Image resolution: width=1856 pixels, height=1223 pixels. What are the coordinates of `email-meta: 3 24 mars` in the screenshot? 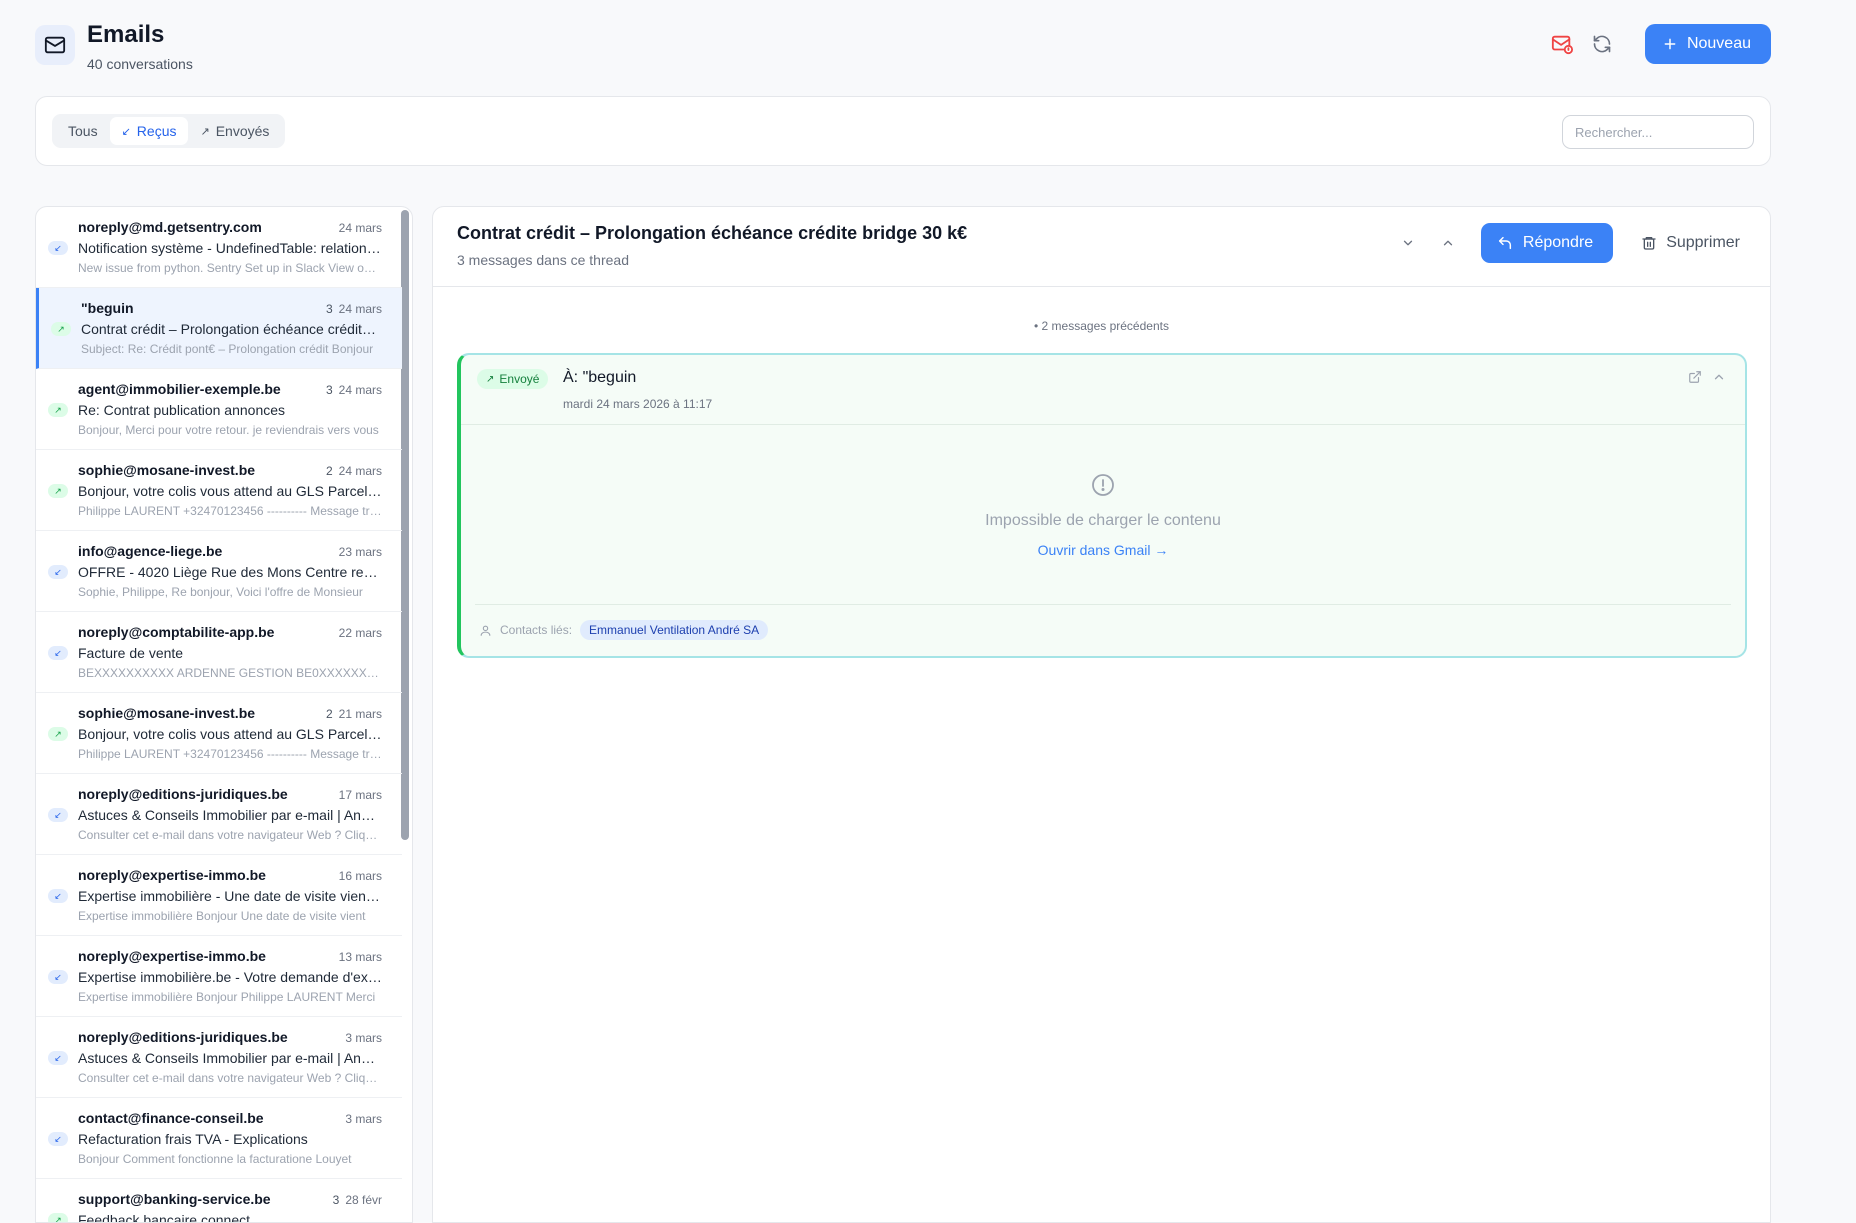 It's located at (354, 309).